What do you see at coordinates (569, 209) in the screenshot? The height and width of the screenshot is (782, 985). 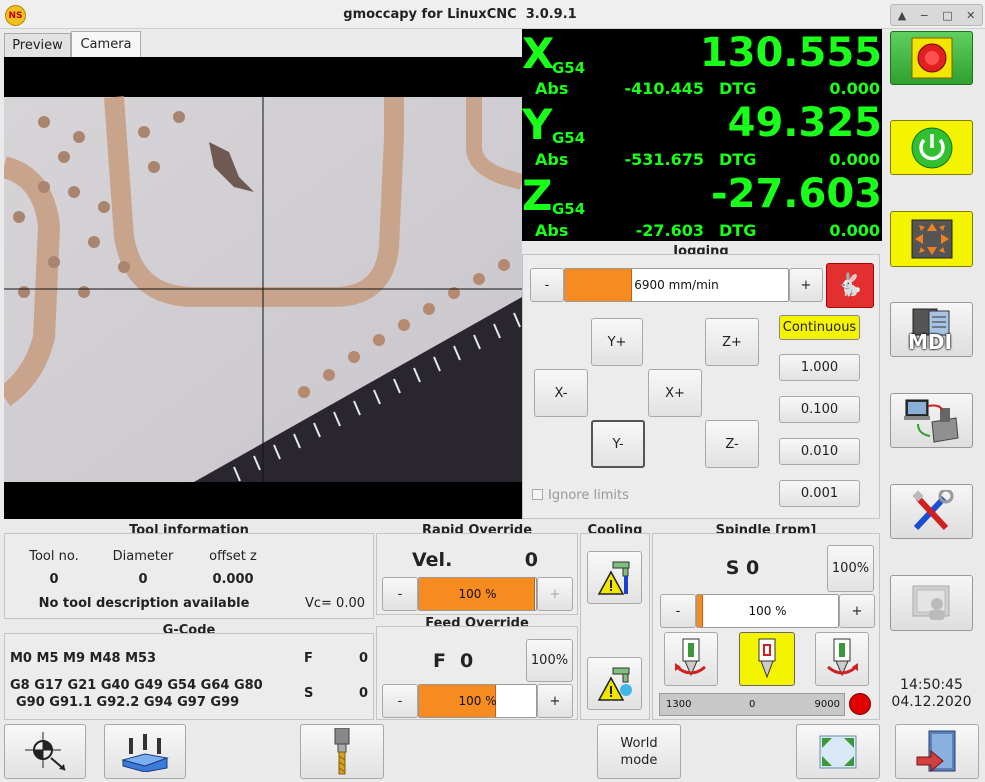 I see `z-coord-system: G54` at bounding box center [569, 209].